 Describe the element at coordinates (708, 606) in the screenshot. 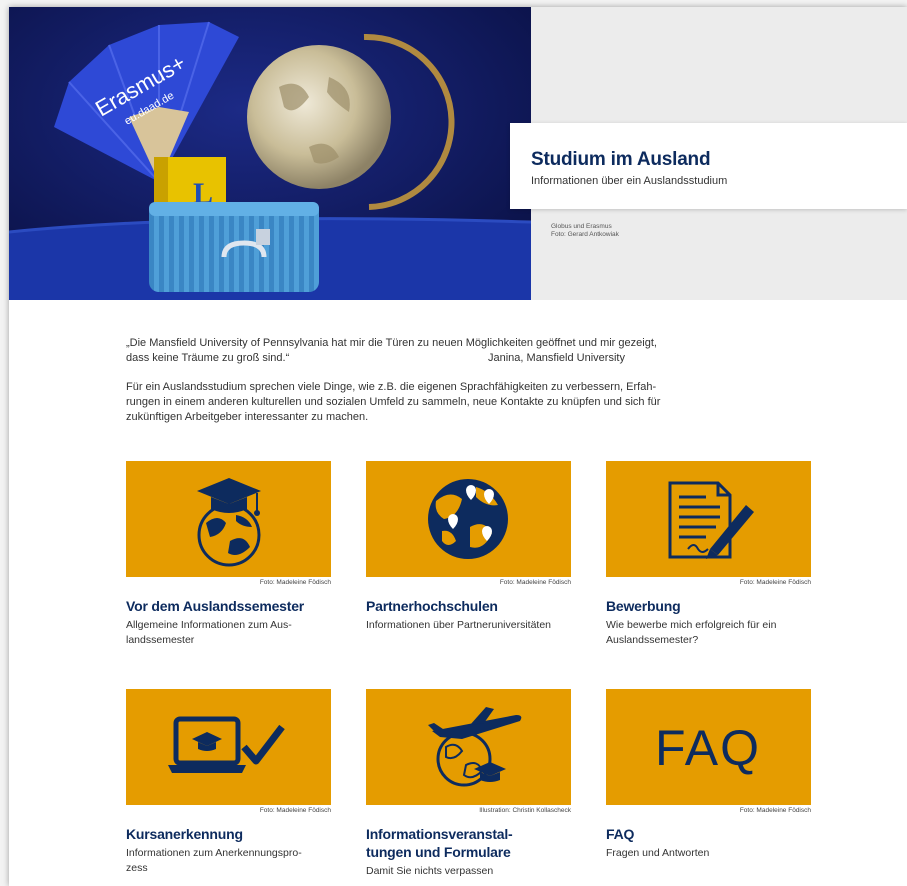

I see `card-title: Bewerbung` at that location.